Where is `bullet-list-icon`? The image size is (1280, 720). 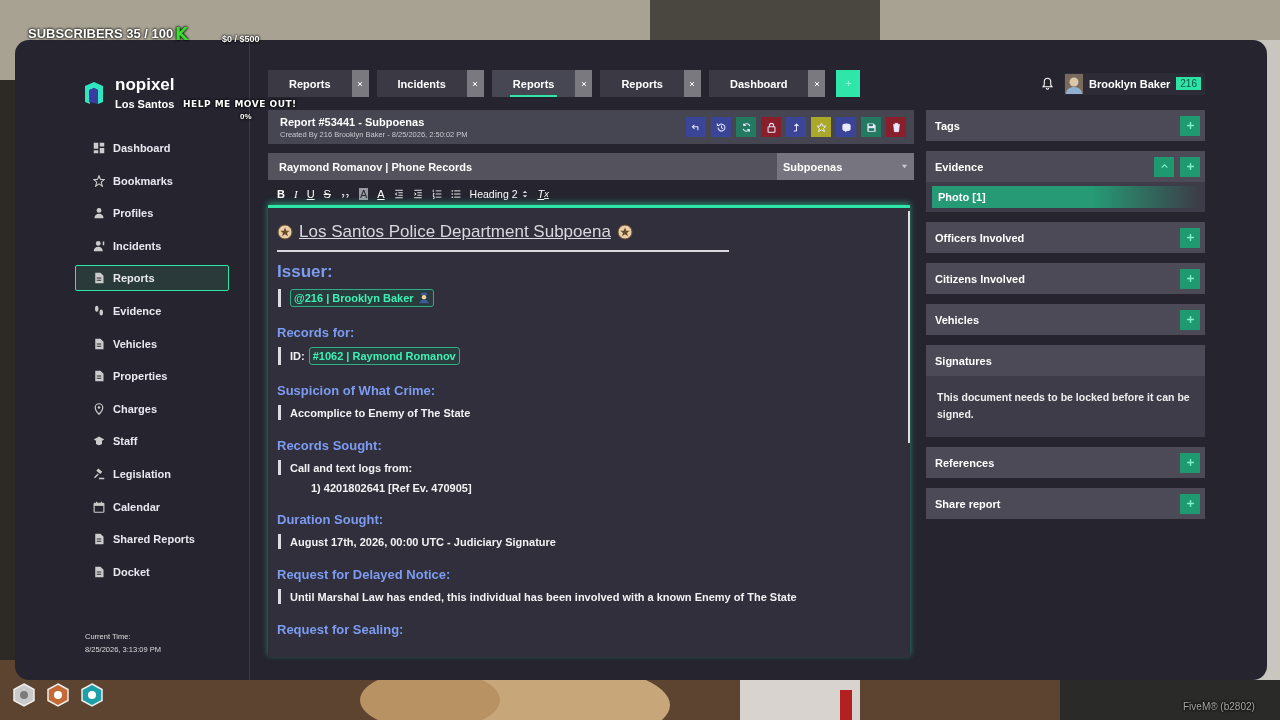
bullet-list-icon is located at coordinates (455, 194).